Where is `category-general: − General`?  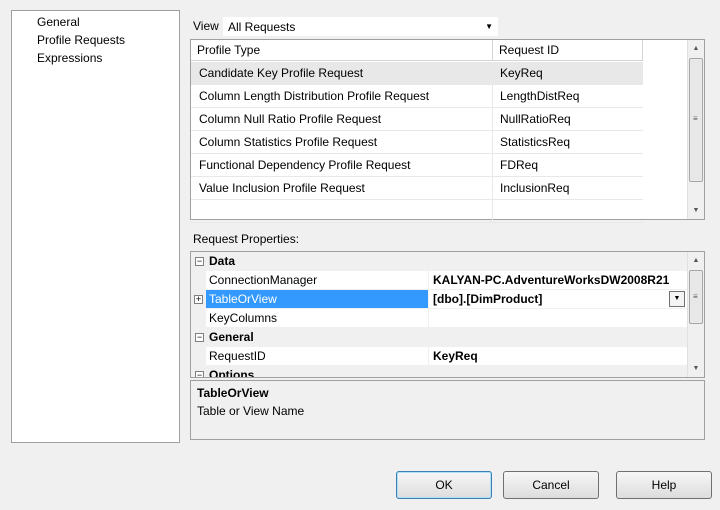
category-general: − General is located at coordinates (439, 337).